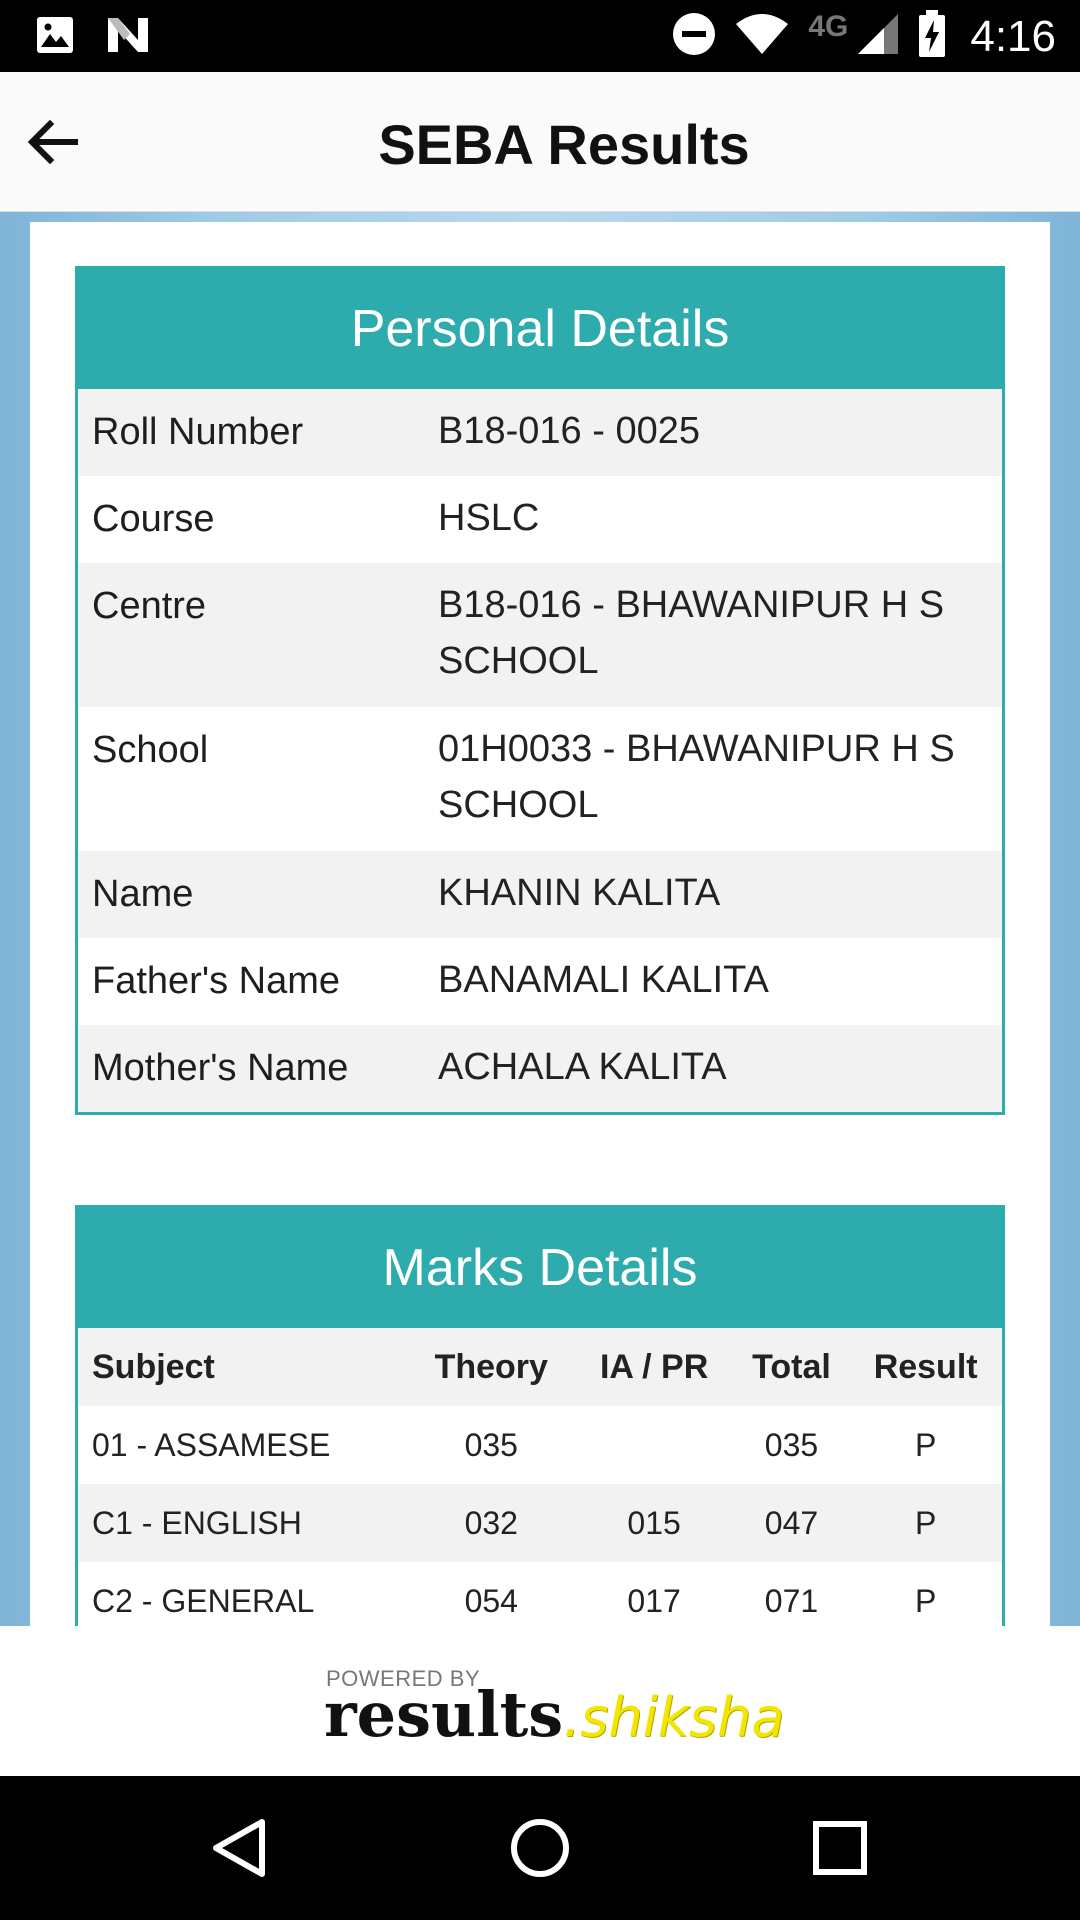 The height and width of the screenshot is (1920, 1080). I want to click on n-icon, so click(128, 37).